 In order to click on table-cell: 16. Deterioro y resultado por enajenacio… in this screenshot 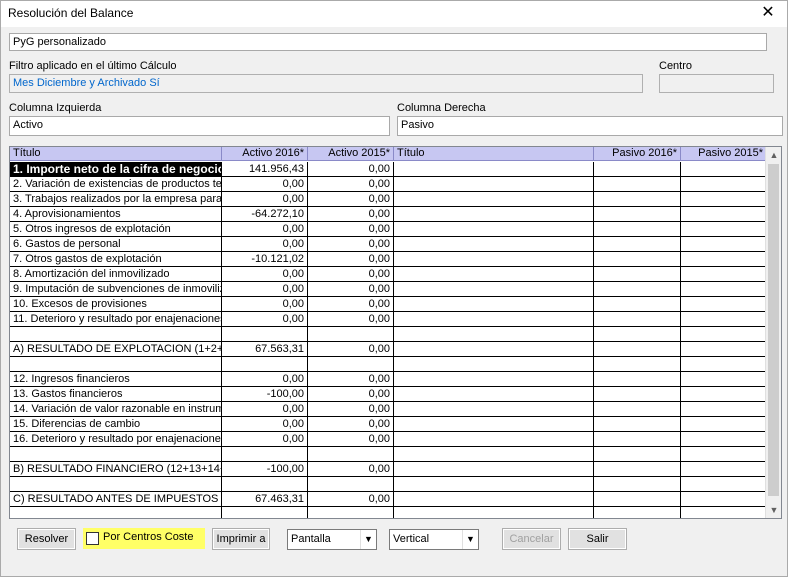, I will do `click(116, 439)`.